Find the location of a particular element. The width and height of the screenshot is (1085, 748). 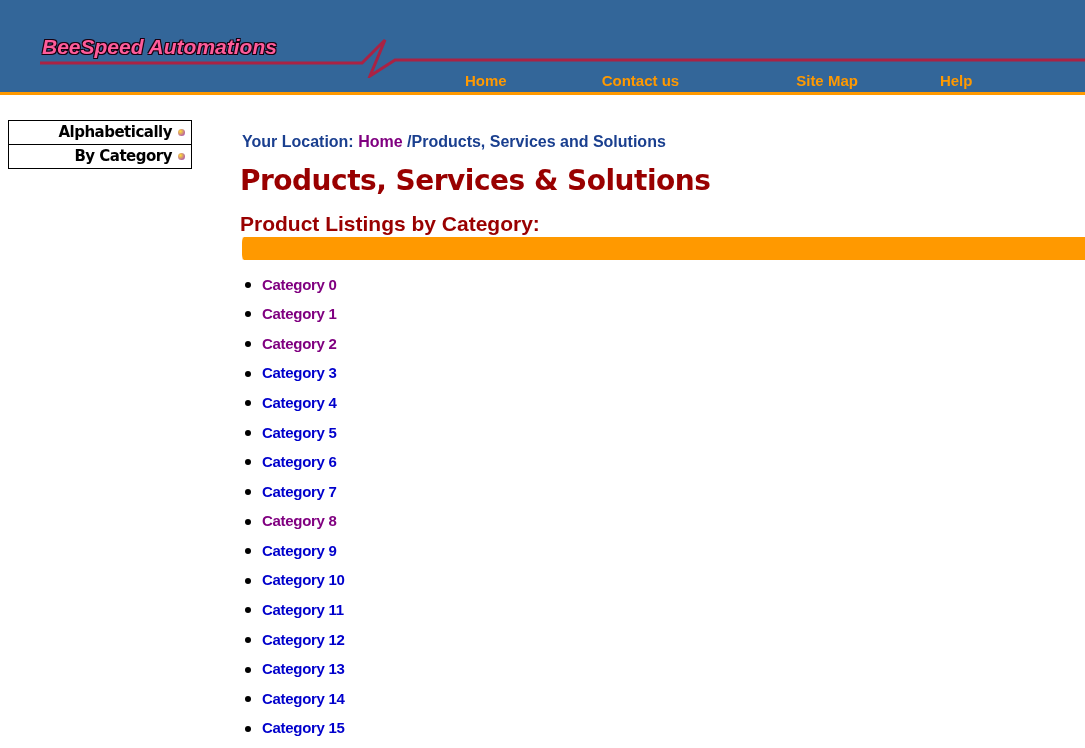

section-heading: Product Listings by Category: is located at coordinates (390, 224).